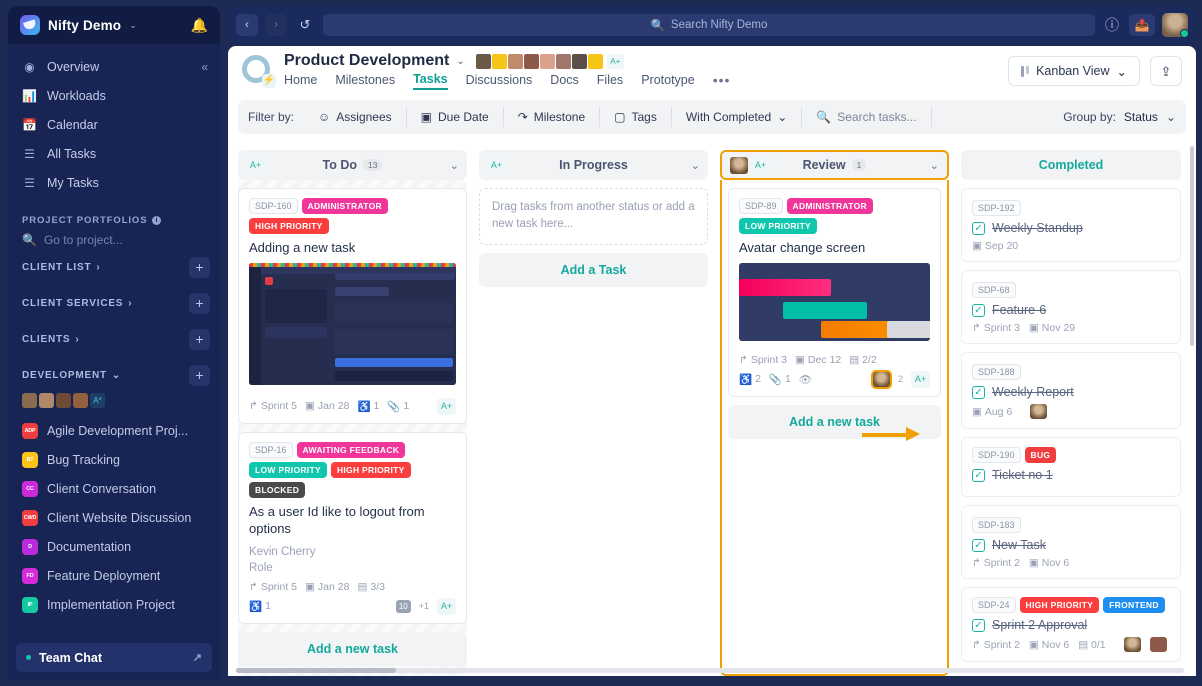  I want to click on completed-column-scrollbar, so click(1192, 246).